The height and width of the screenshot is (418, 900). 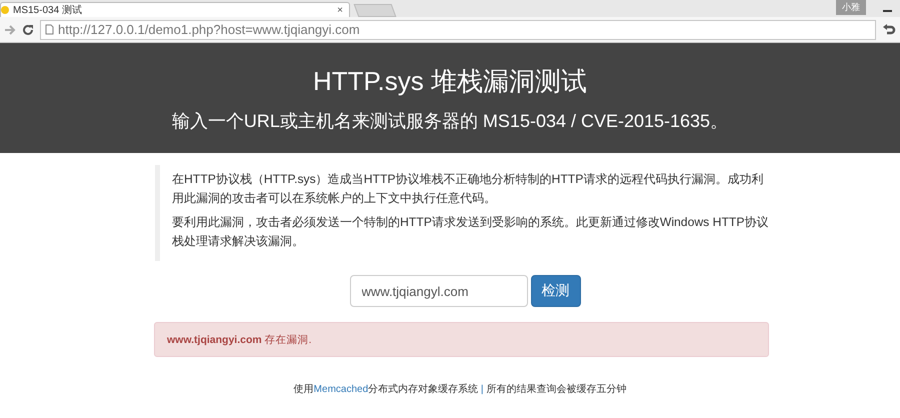 What do you see at coordinates (28, 30) in the screenshot?
I see `reload-icon` at bounding box center [28, 30].